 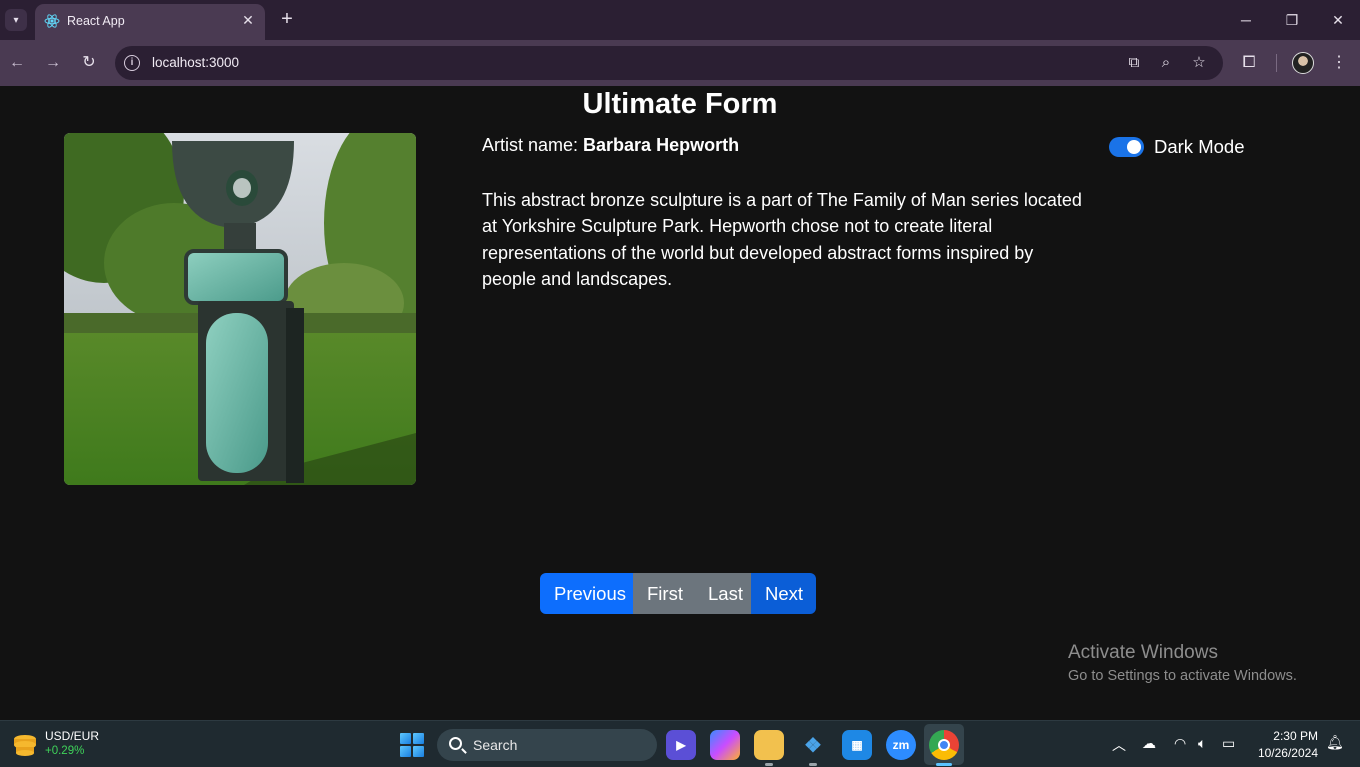 What do you see at coordinates (663, 593) in the screenshot?
I see `first-button: First` at bounding box center [663, 593].